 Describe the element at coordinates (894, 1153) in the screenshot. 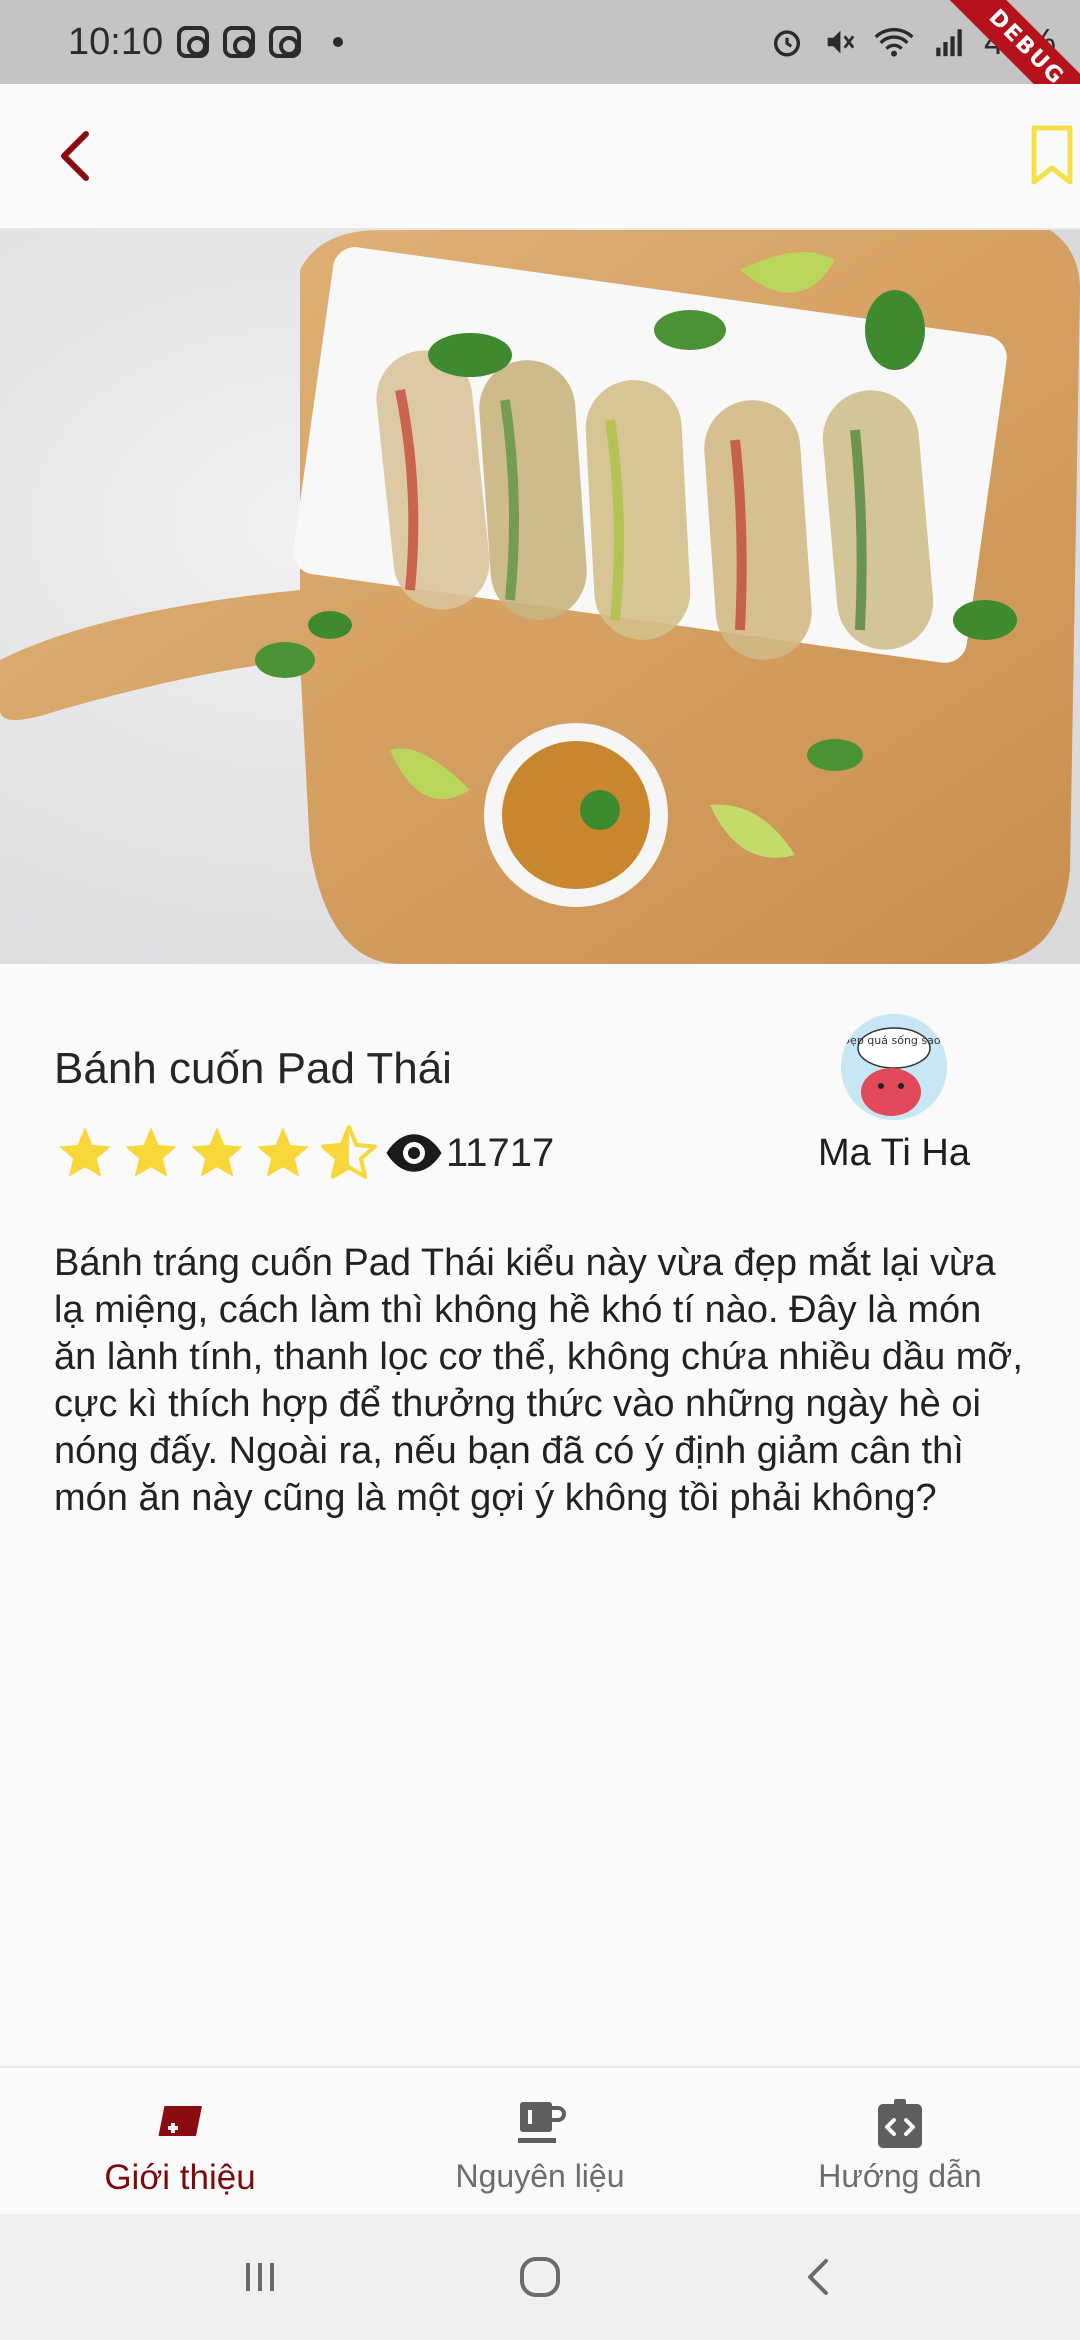

I see `author-name: Ma Ti Ha` at that location.